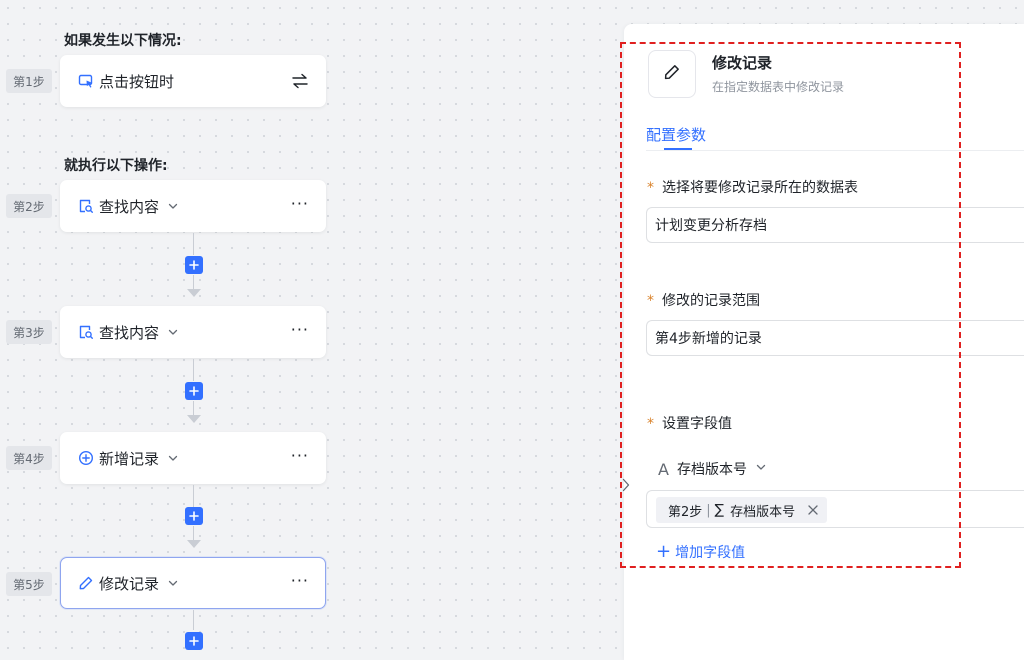  What do you see at coordinates (719, 510) in the screenshot?
I see `sigma-icon: ∑` at bounding box center [719, 510].